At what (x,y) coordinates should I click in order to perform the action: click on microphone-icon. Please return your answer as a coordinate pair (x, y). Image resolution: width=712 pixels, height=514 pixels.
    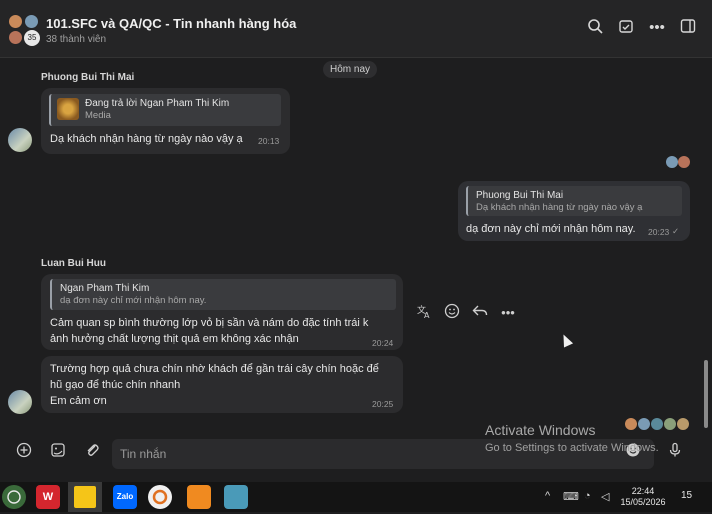
    Looking at the image, I should click on (675, 454).